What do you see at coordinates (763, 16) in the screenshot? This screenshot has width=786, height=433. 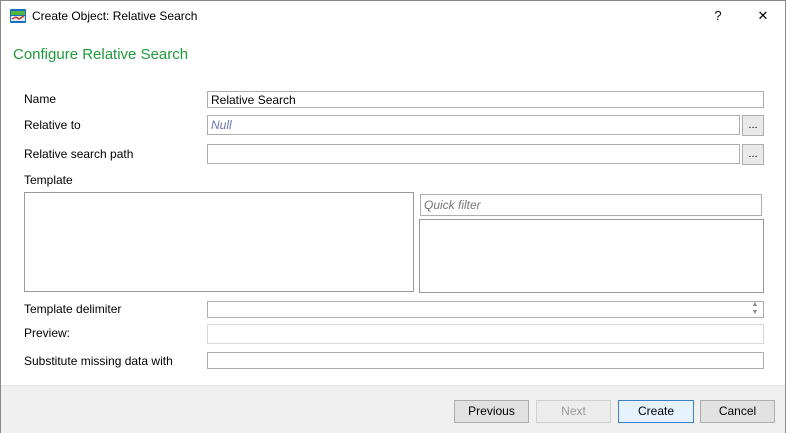 I see `close-button: ✕` at bounding box center [763, 16].